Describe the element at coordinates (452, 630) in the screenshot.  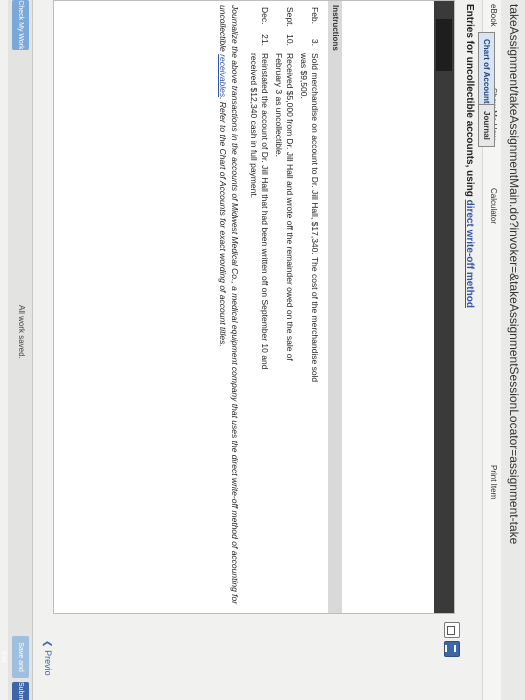
I see `window-icon` at that location.